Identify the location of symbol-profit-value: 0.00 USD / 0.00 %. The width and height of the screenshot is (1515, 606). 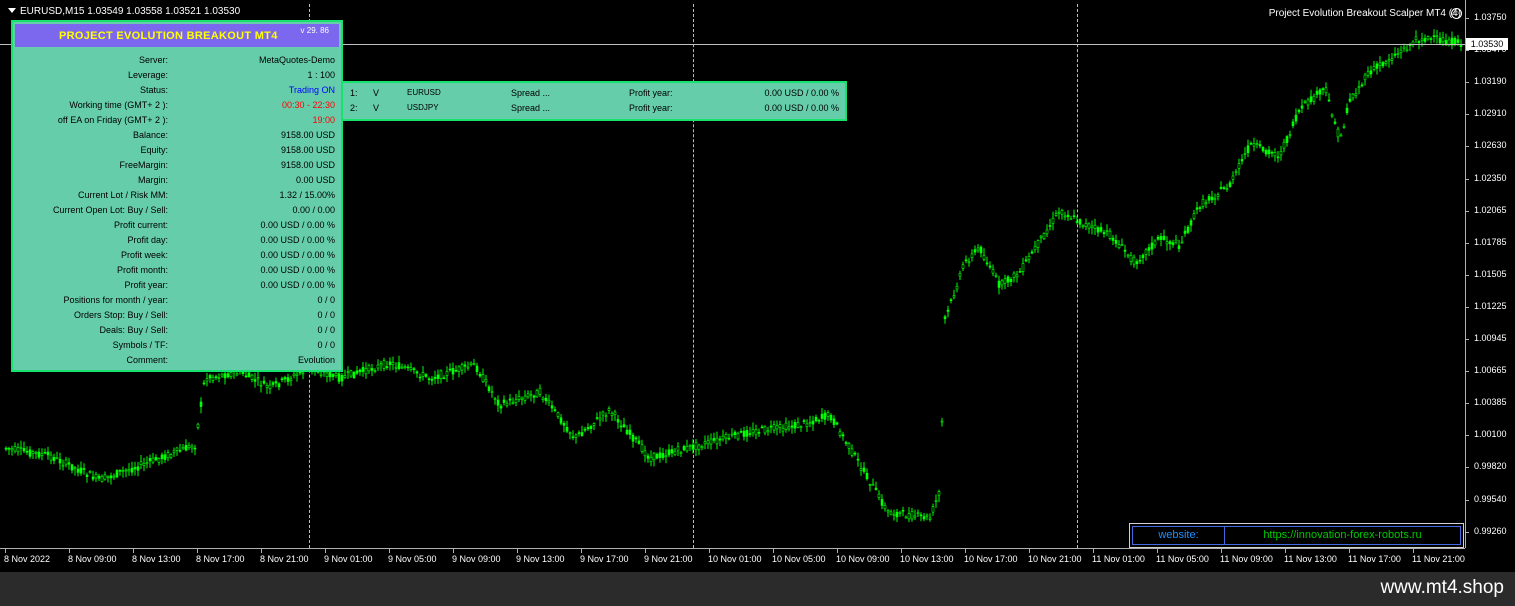
(801, 93).